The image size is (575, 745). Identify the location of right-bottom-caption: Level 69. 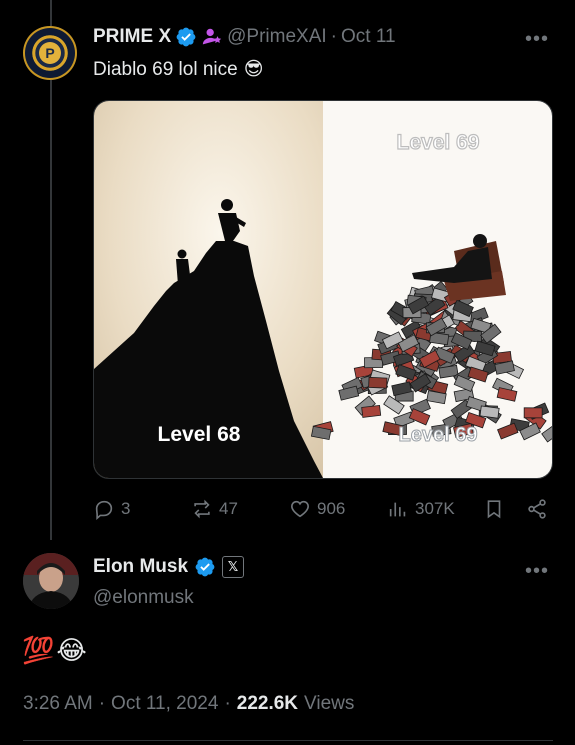
(438, 435).